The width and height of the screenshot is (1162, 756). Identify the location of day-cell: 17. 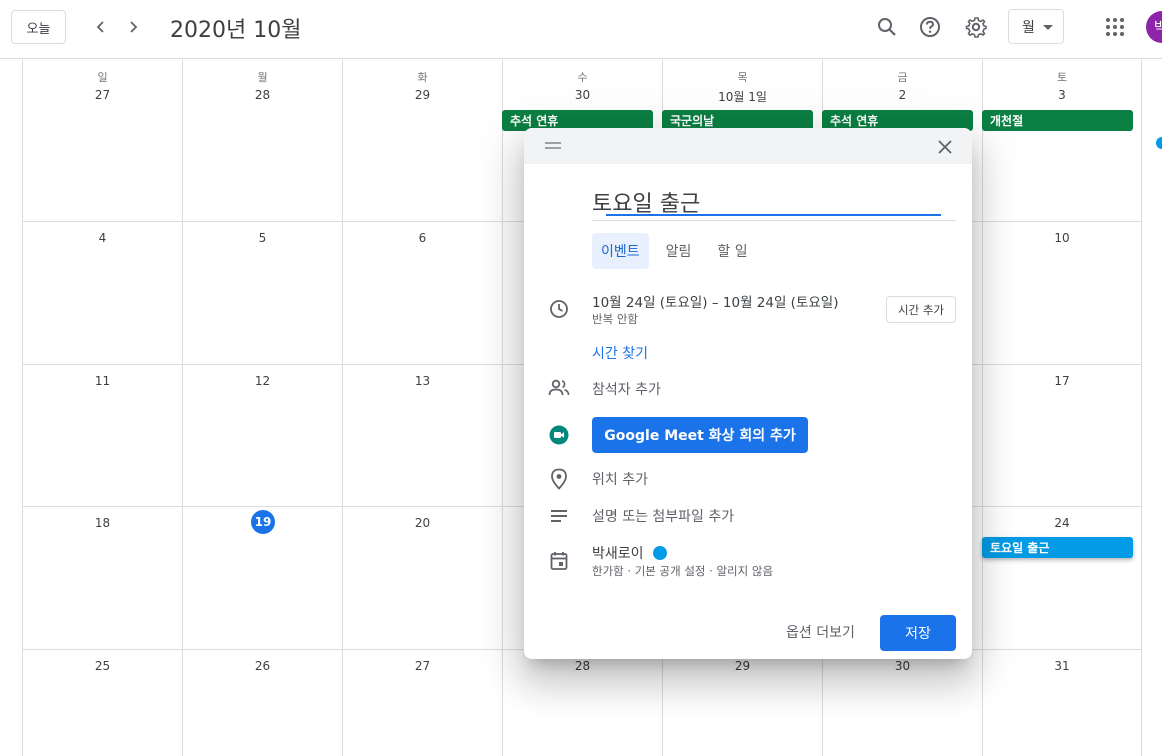
(1062, 435).